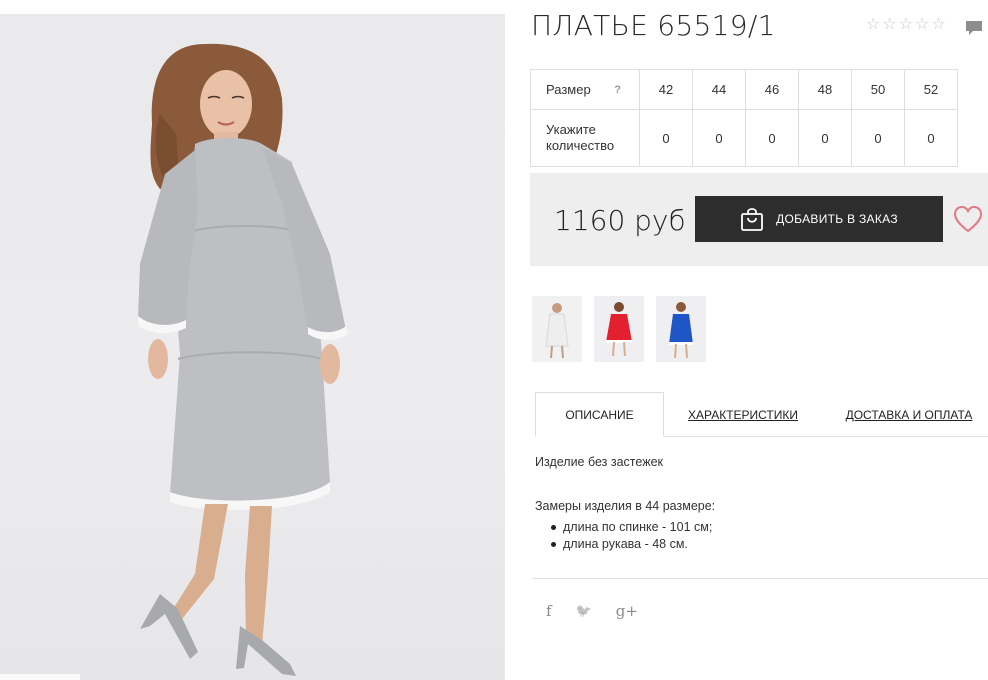  I want to click on tab-description: ОПИСАНИЕ, so click(599, 414).